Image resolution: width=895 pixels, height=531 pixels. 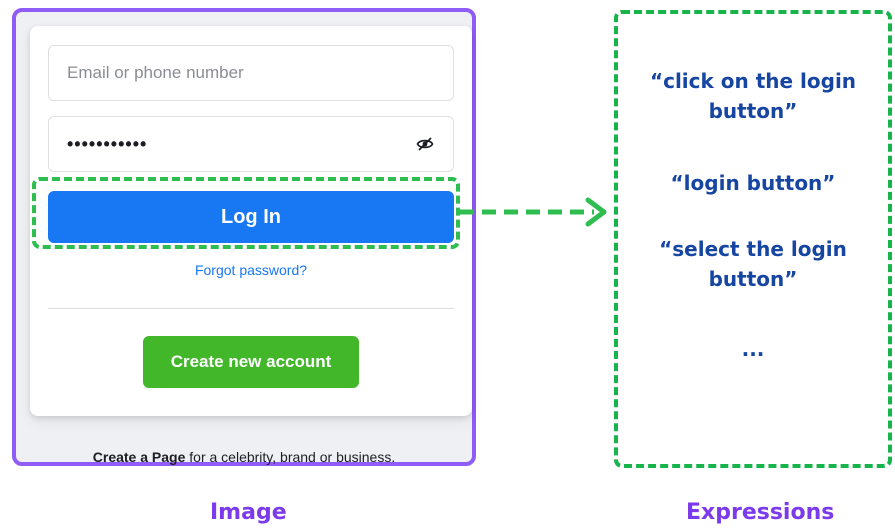 What do you see at coordinates (753, 183) in the screenshot?
I see `expression-item: “login button”` at bounding box center [753, 183].